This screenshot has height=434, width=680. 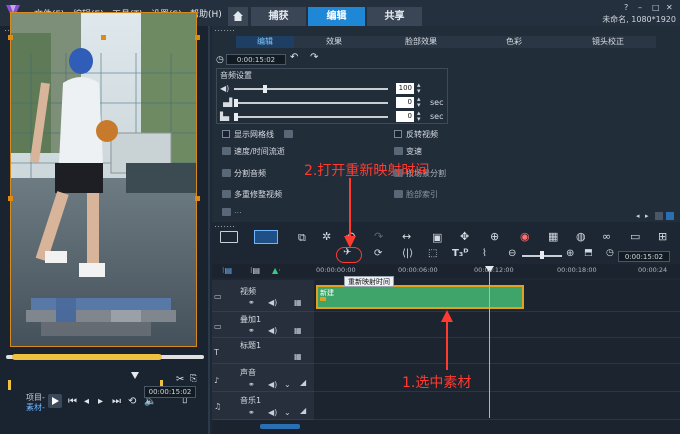 I want to click on track-header-voice, so click(x=263, y=378).